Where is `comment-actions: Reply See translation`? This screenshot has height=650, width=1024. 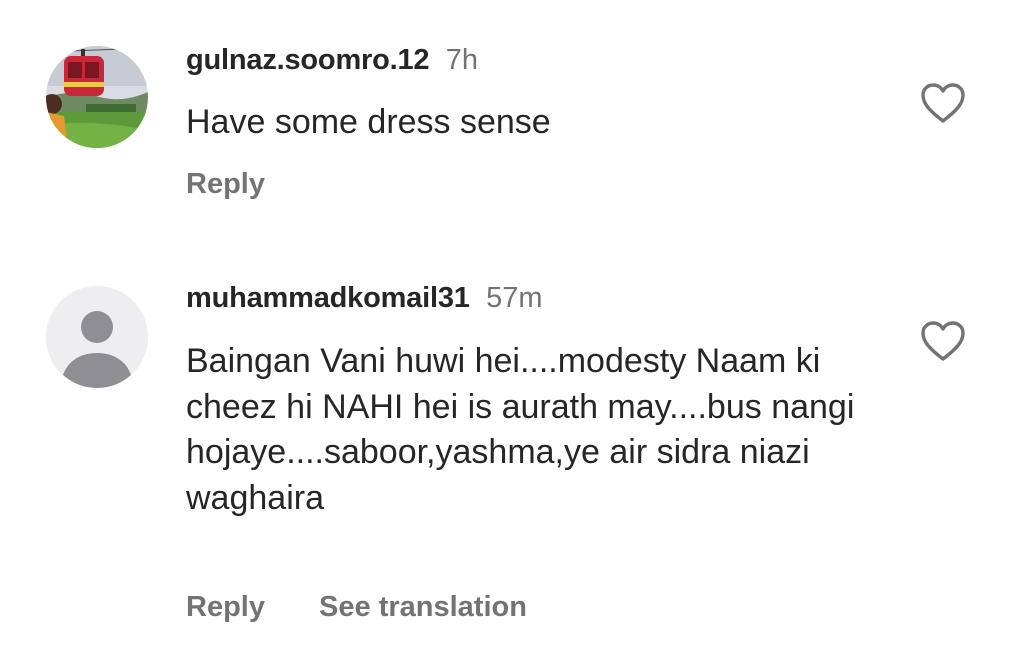
comment-actions: Reply See translation is located at coordinates (356, 607).